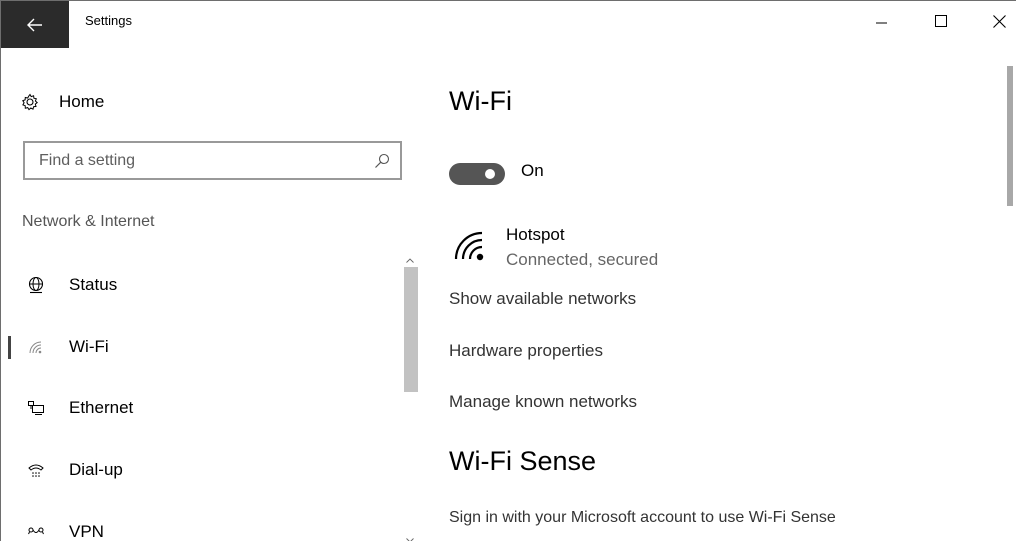 The image size is (1016, 541). Describe the element at coordinates (410, 397) in the screenshot. I see `sidebar-scrollbar` at that location.